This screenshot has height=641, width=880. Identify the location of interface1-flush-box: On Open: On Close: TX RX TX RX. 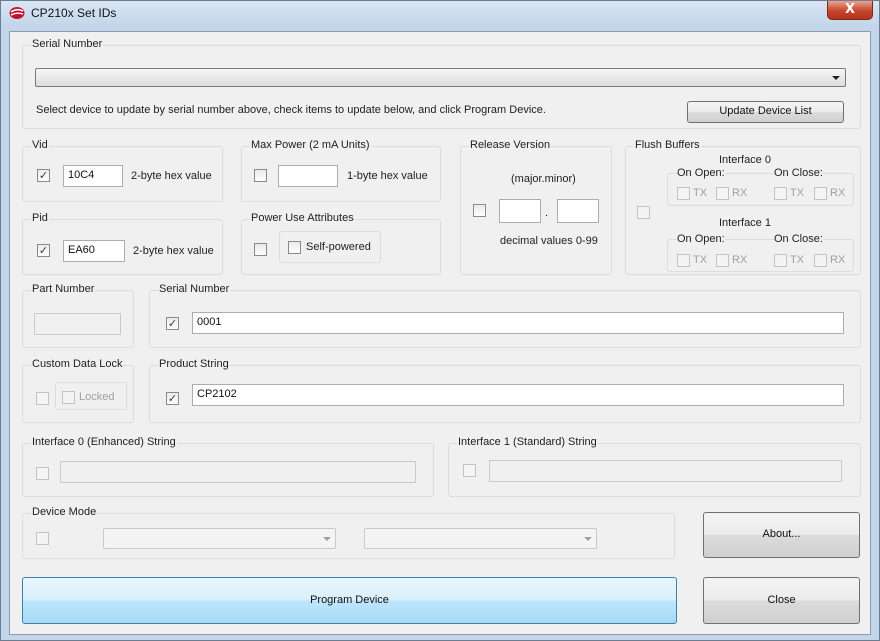
(760, 252).